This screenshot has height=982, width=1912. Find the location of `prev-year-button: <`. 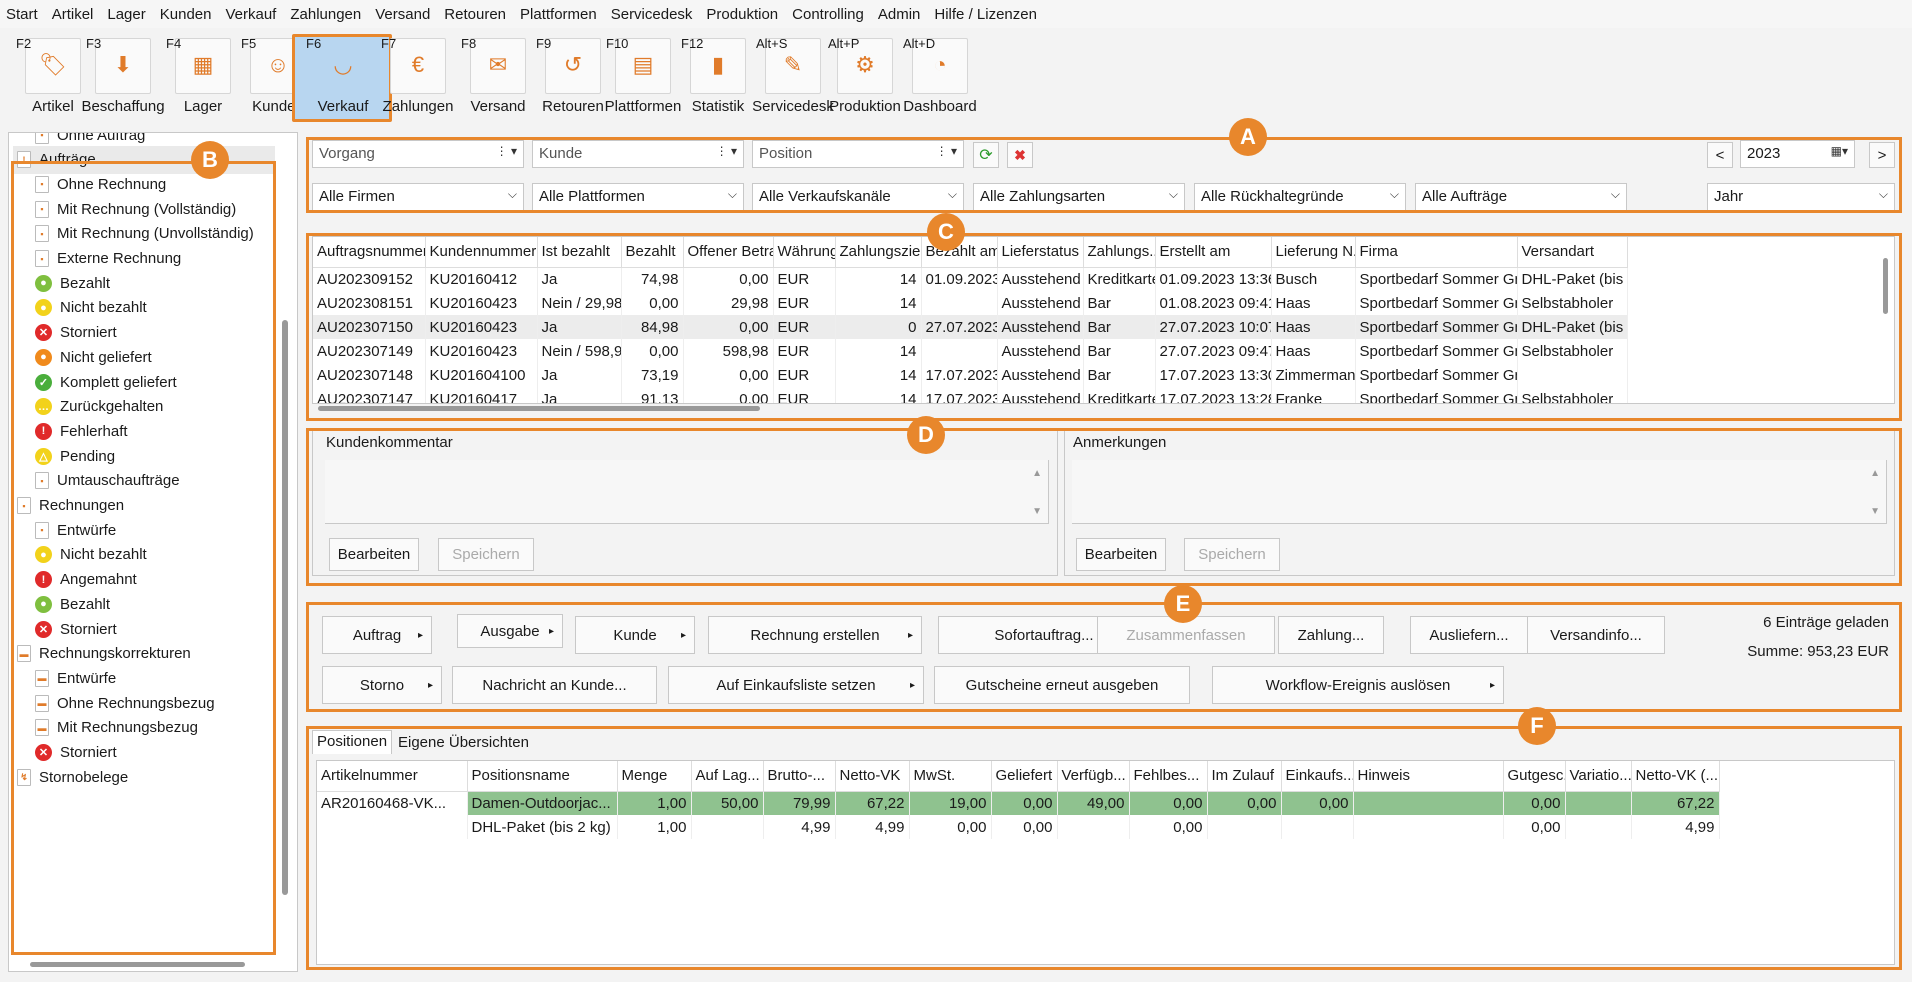

prev-year-button: < is located at coordinates (1720, 155).